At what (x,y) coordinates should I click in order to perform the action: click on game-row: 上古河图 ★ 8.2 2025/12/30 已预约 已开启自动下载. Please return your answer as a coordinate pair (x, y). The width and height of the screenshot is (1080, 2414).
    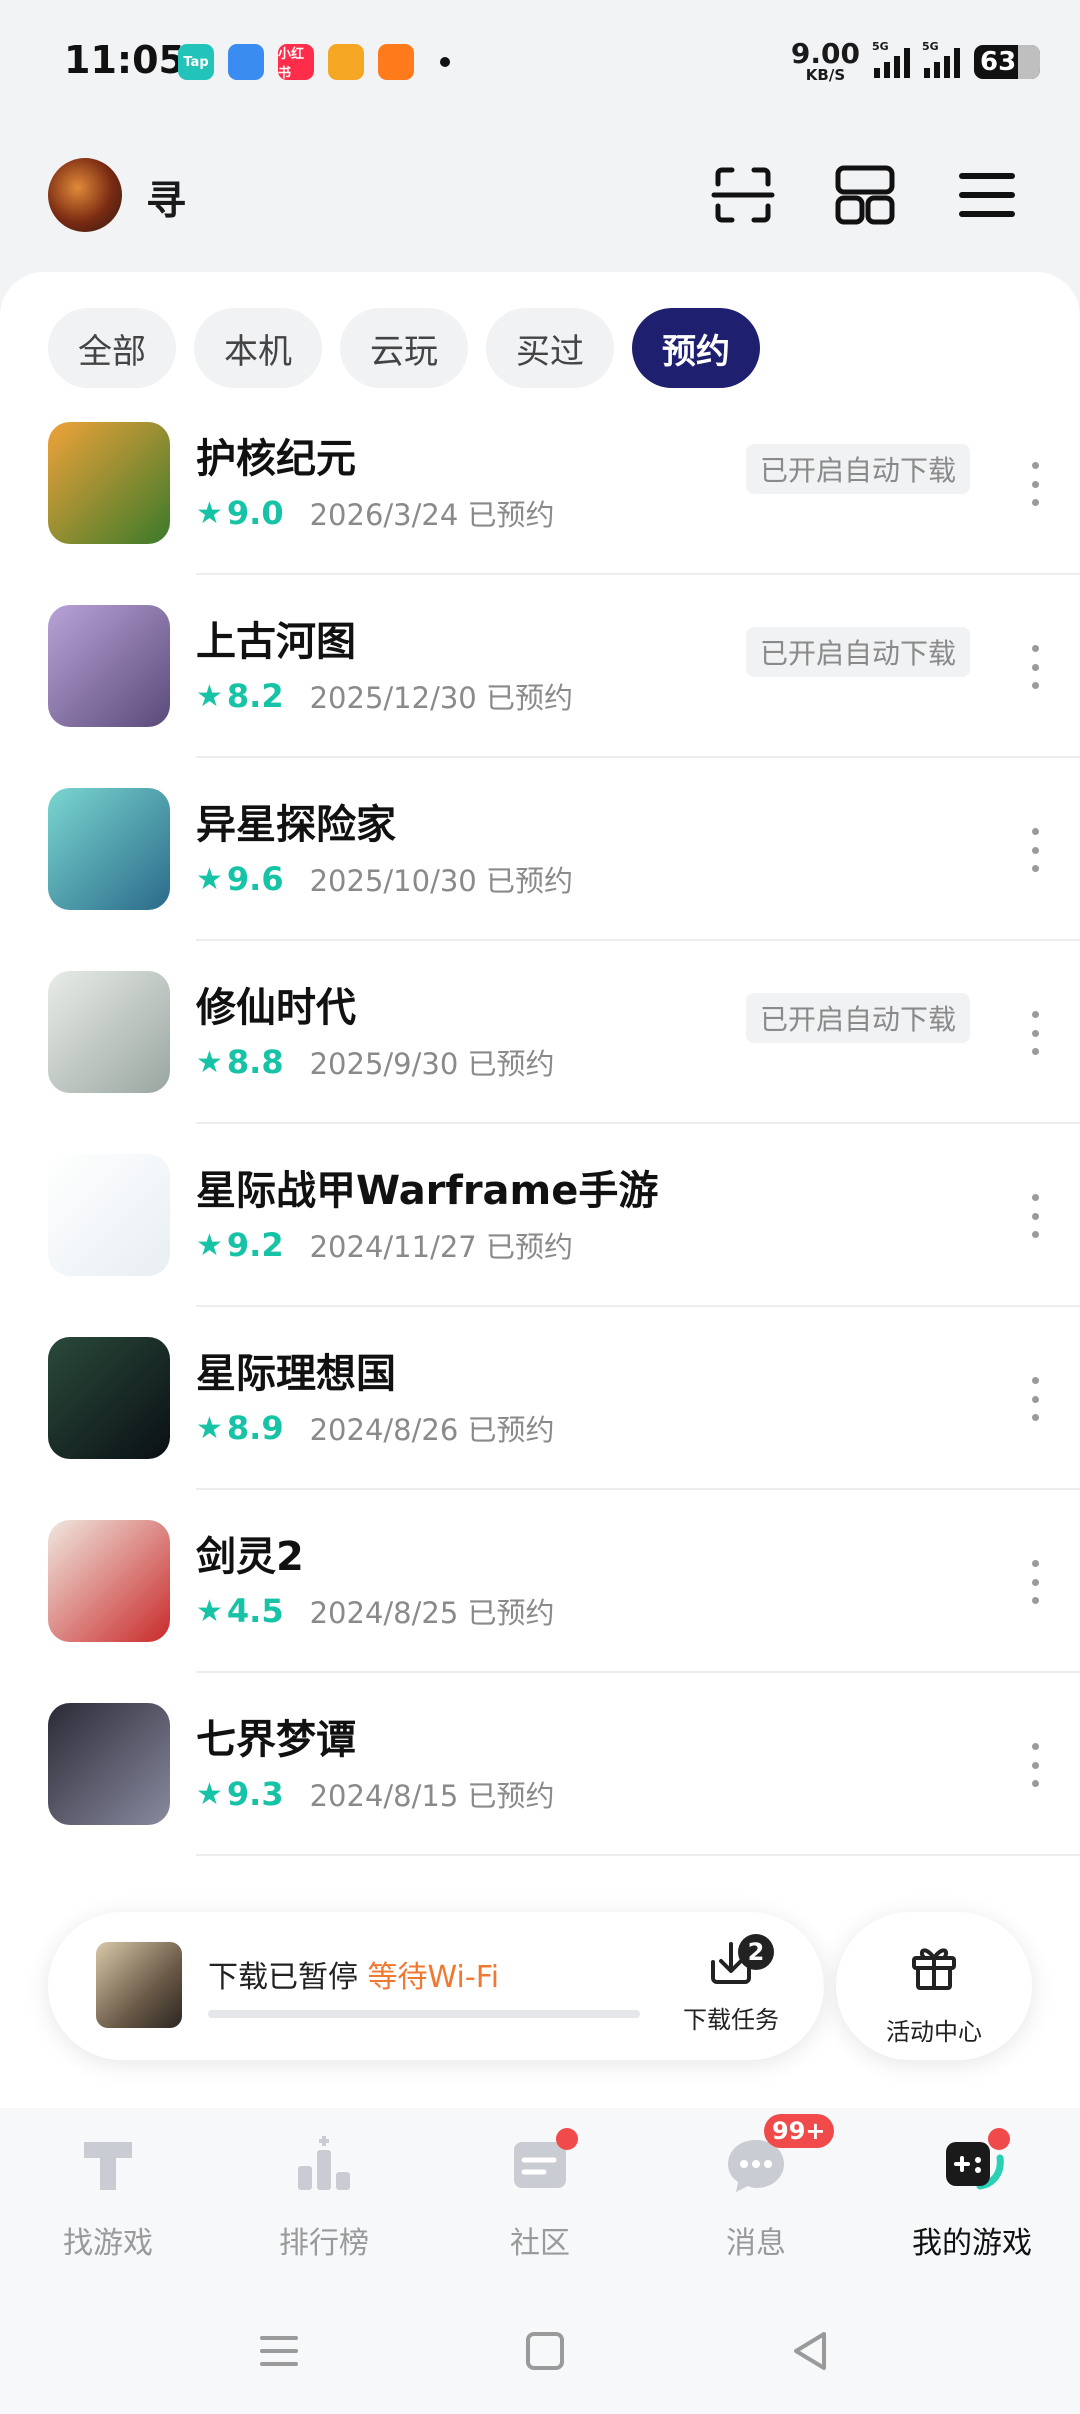
    Looking at the image, I should click on (540, 666).